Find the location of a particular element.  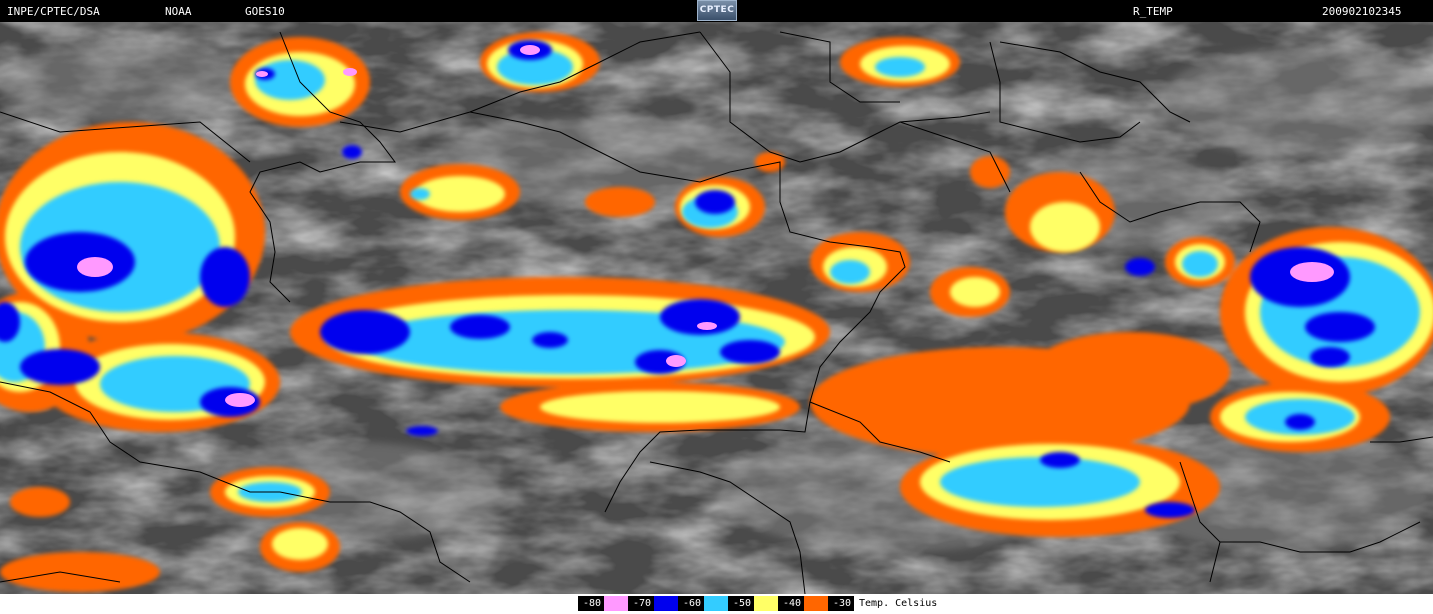

legend-value: -50 is located at coordinates (741, 603).